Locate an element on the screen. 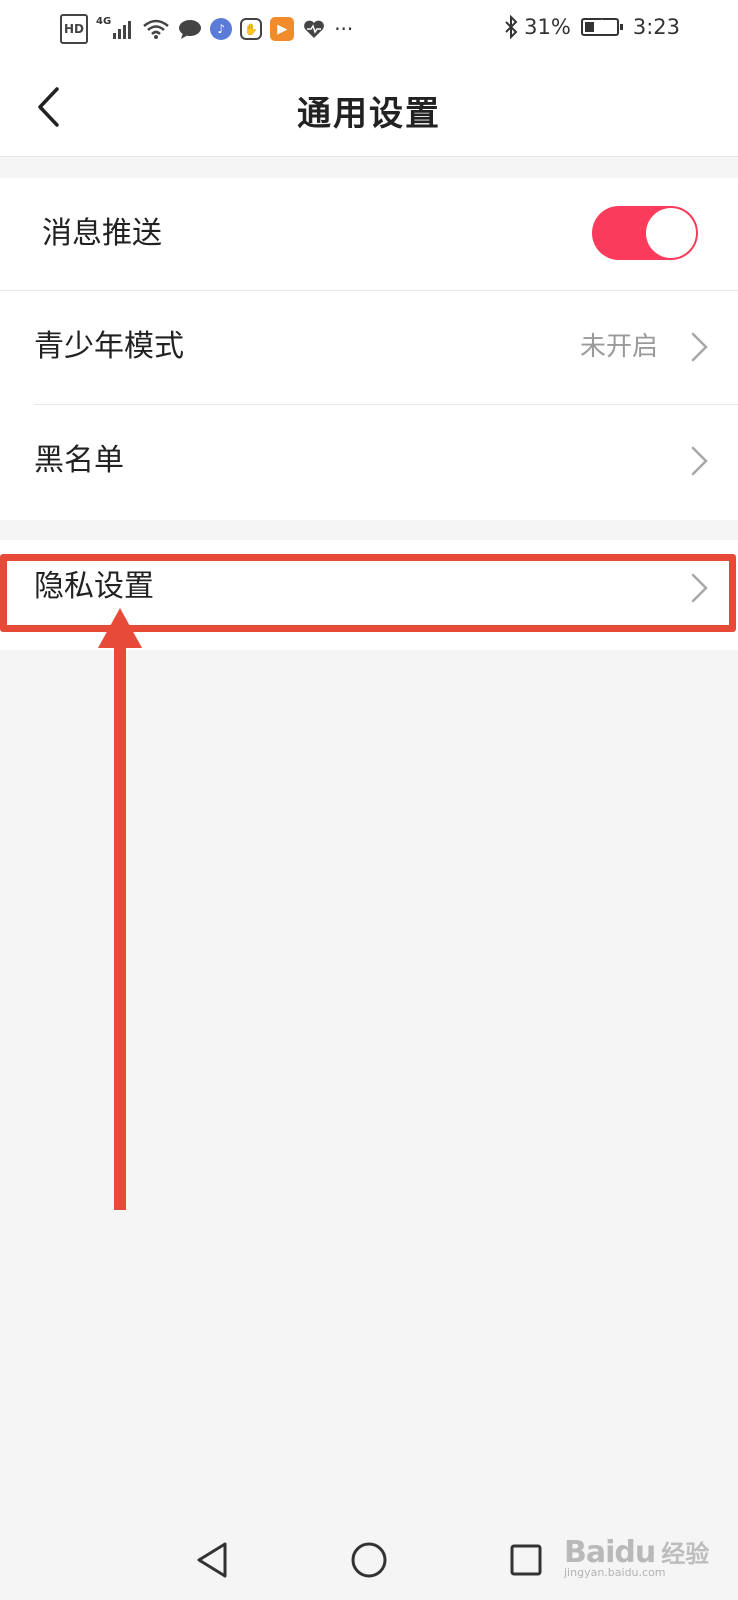 The image size is (738, 1600). setting-row-push-notifications: 消息推送 is located at coordinates (369, 234).